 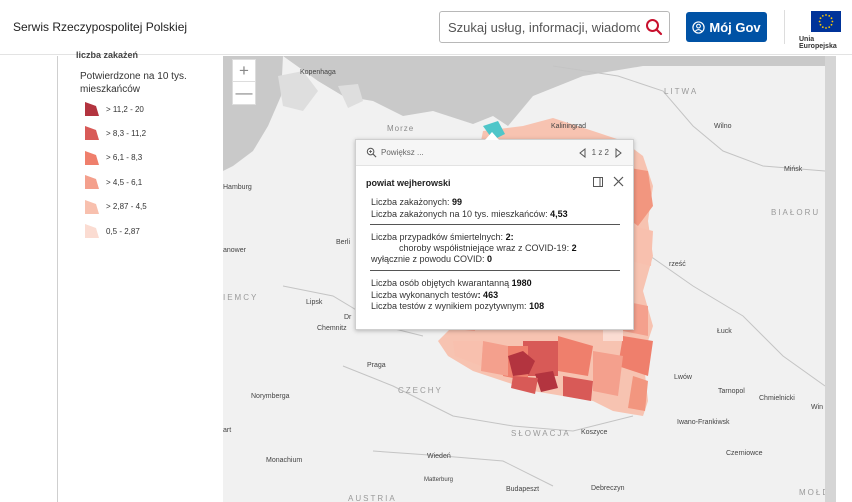 I want to click on legend-item: > 8,3 - 11,2, so click(x=115, y=133).